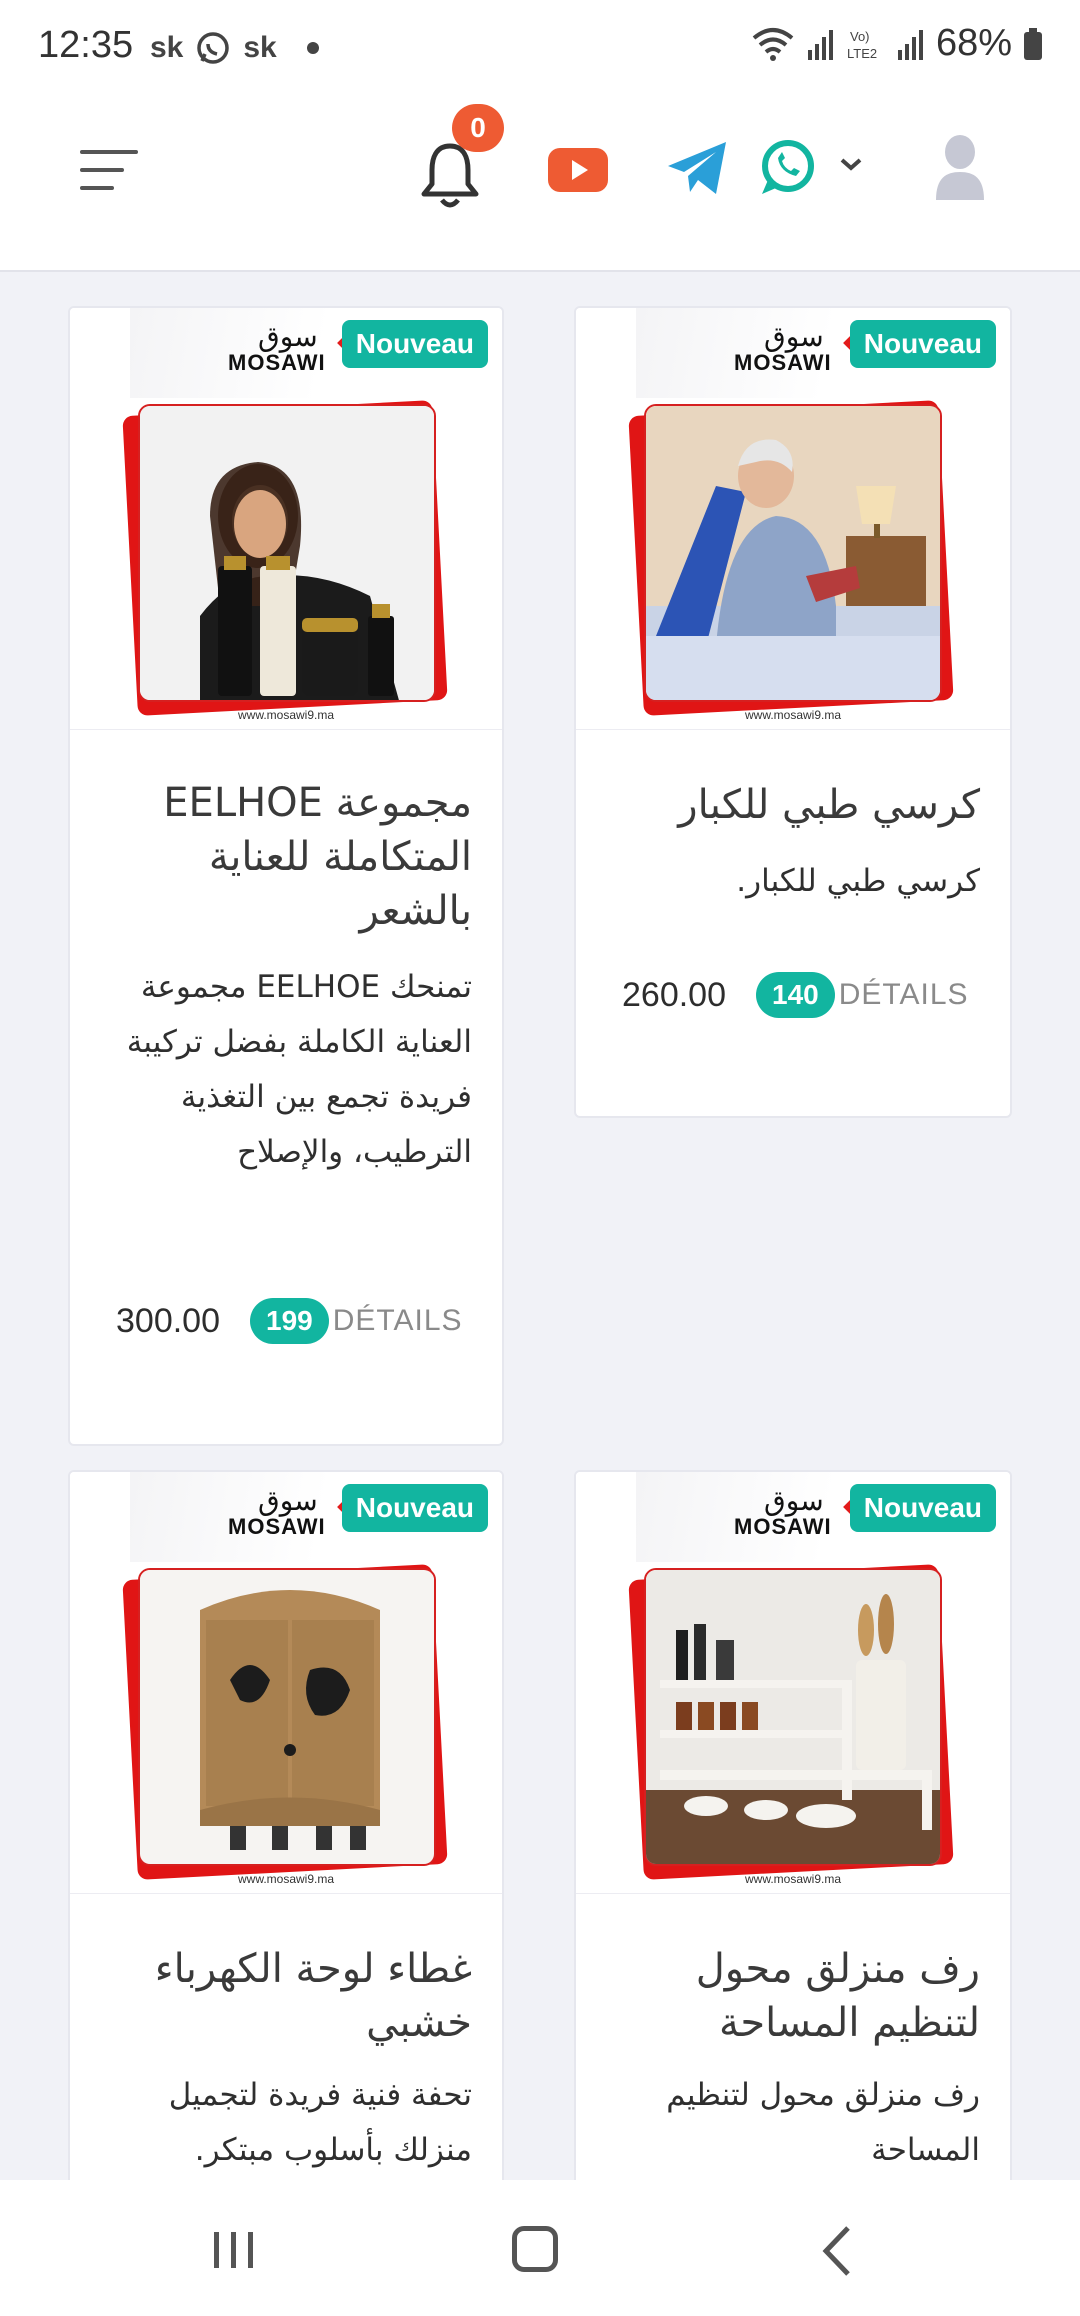  I want to click on status-right: Vo) LTE2 68%, so click(897, 43).